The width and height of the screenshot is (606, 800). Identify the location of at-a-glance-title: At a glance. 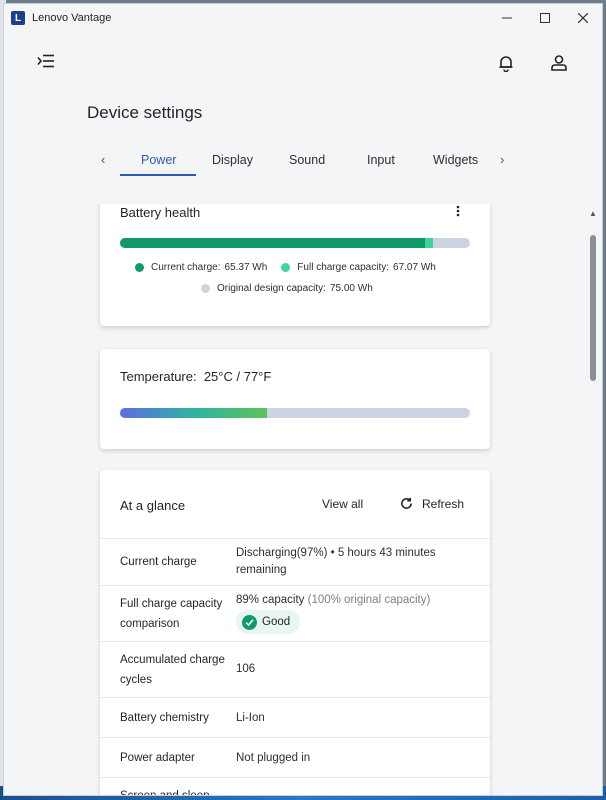
(153, 505).